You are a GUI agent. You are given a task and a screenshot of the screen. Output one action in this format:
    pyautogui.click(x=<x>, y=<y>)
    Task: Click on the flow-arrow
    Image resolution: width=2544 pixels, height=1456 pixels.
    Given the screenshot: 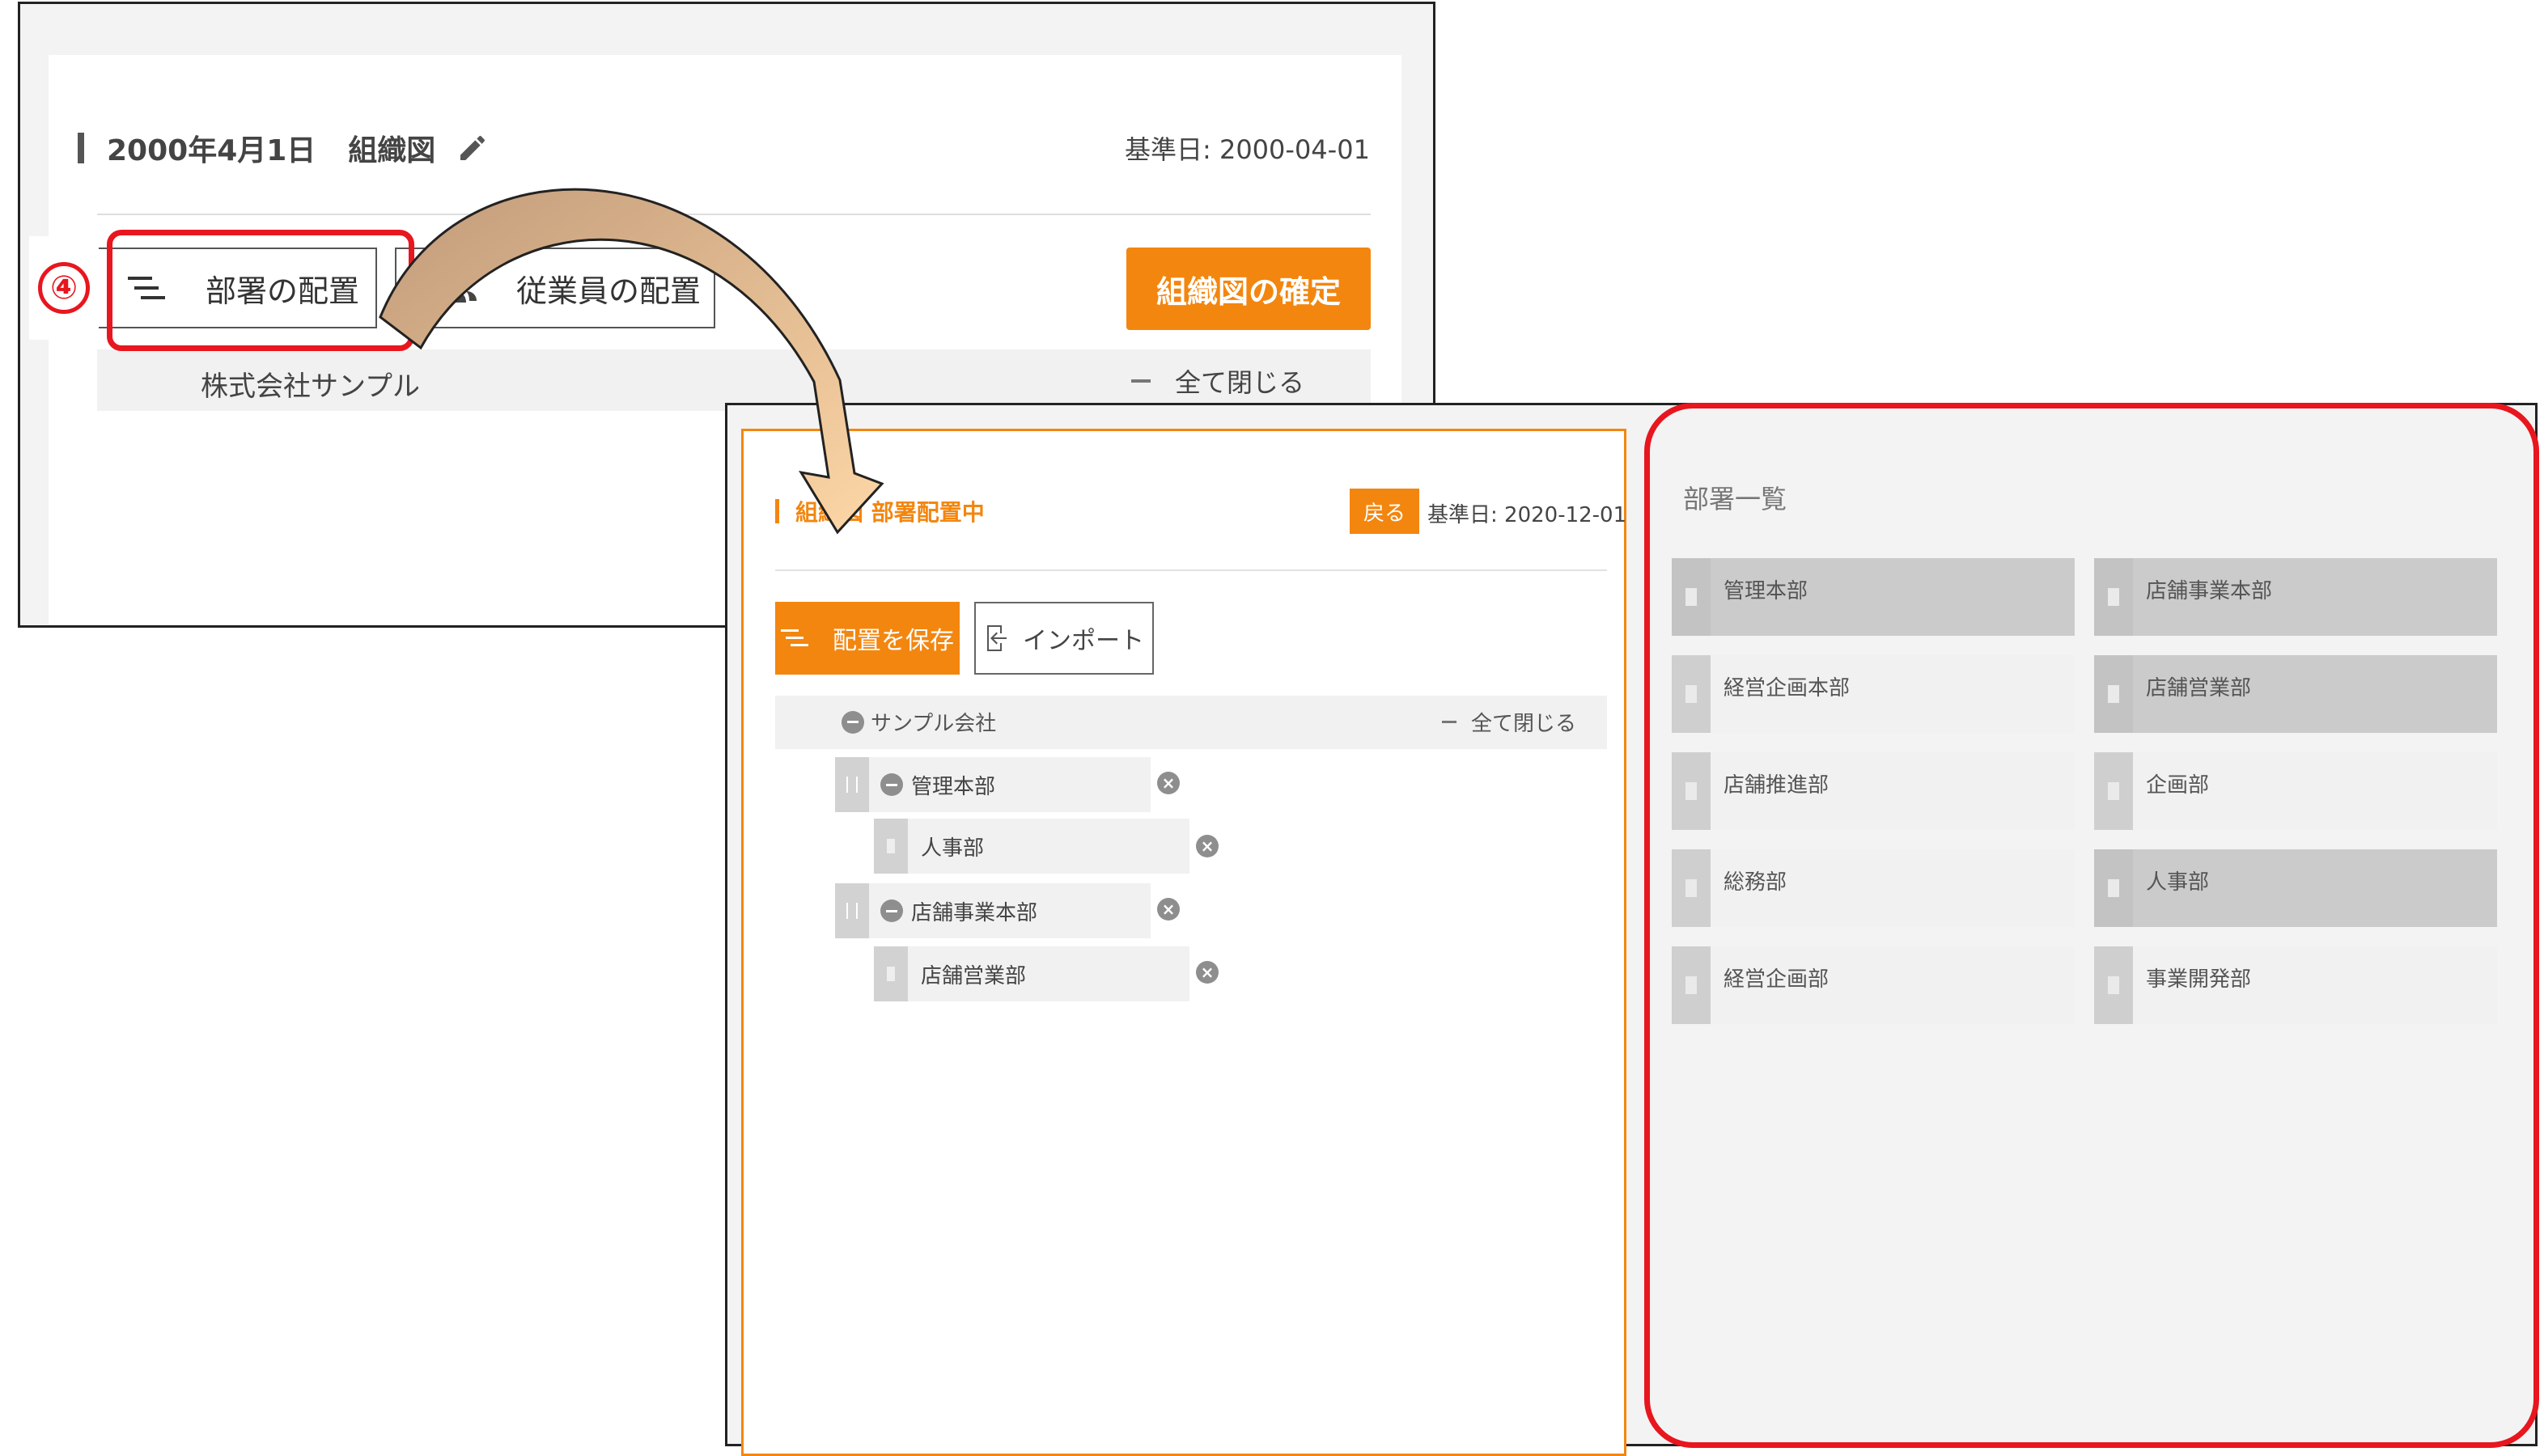 What is the action you would take?
    pyautogui.click(x=632, y=361)
    